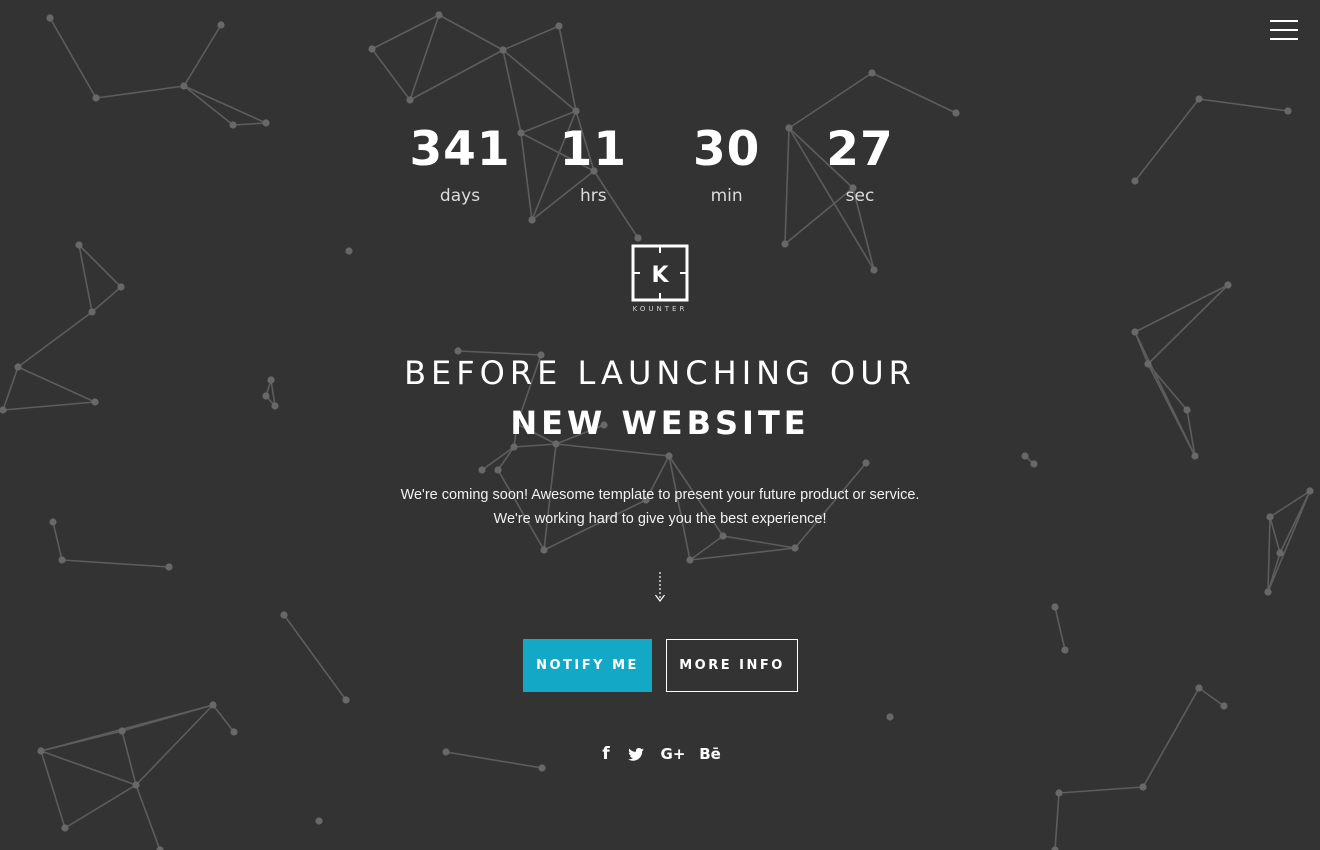  I want to click on more-info-button: MORE INFO, so click(732, 665).